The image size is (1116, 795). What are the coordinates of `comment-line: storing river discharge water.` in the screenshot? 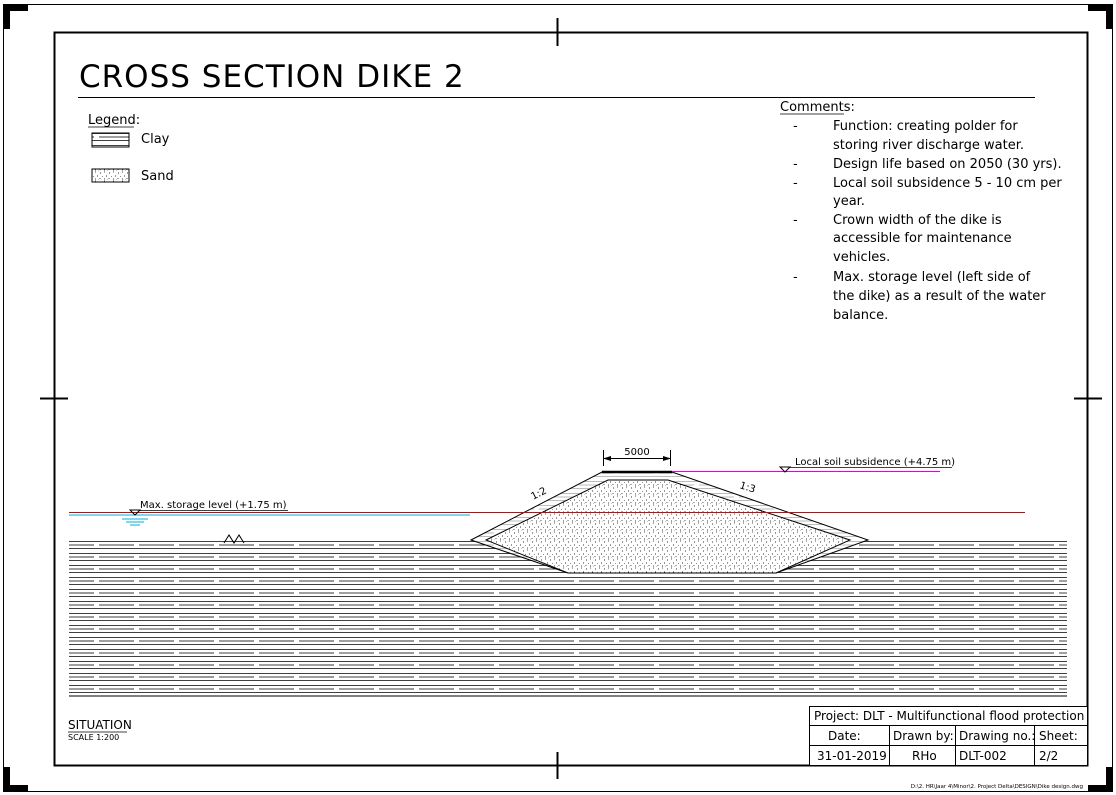 It's located at (928, 145).